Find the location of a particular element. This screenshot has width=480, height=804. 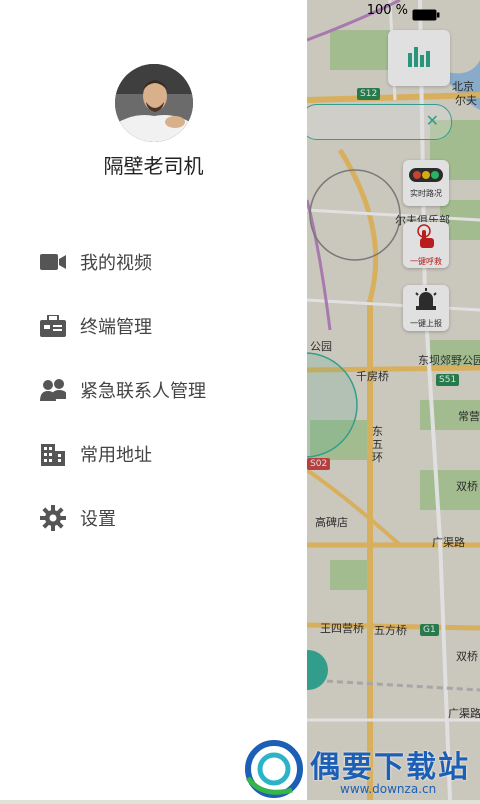

menu-item-terminal-management: 终端管理 is located at coordinates (153, 326).